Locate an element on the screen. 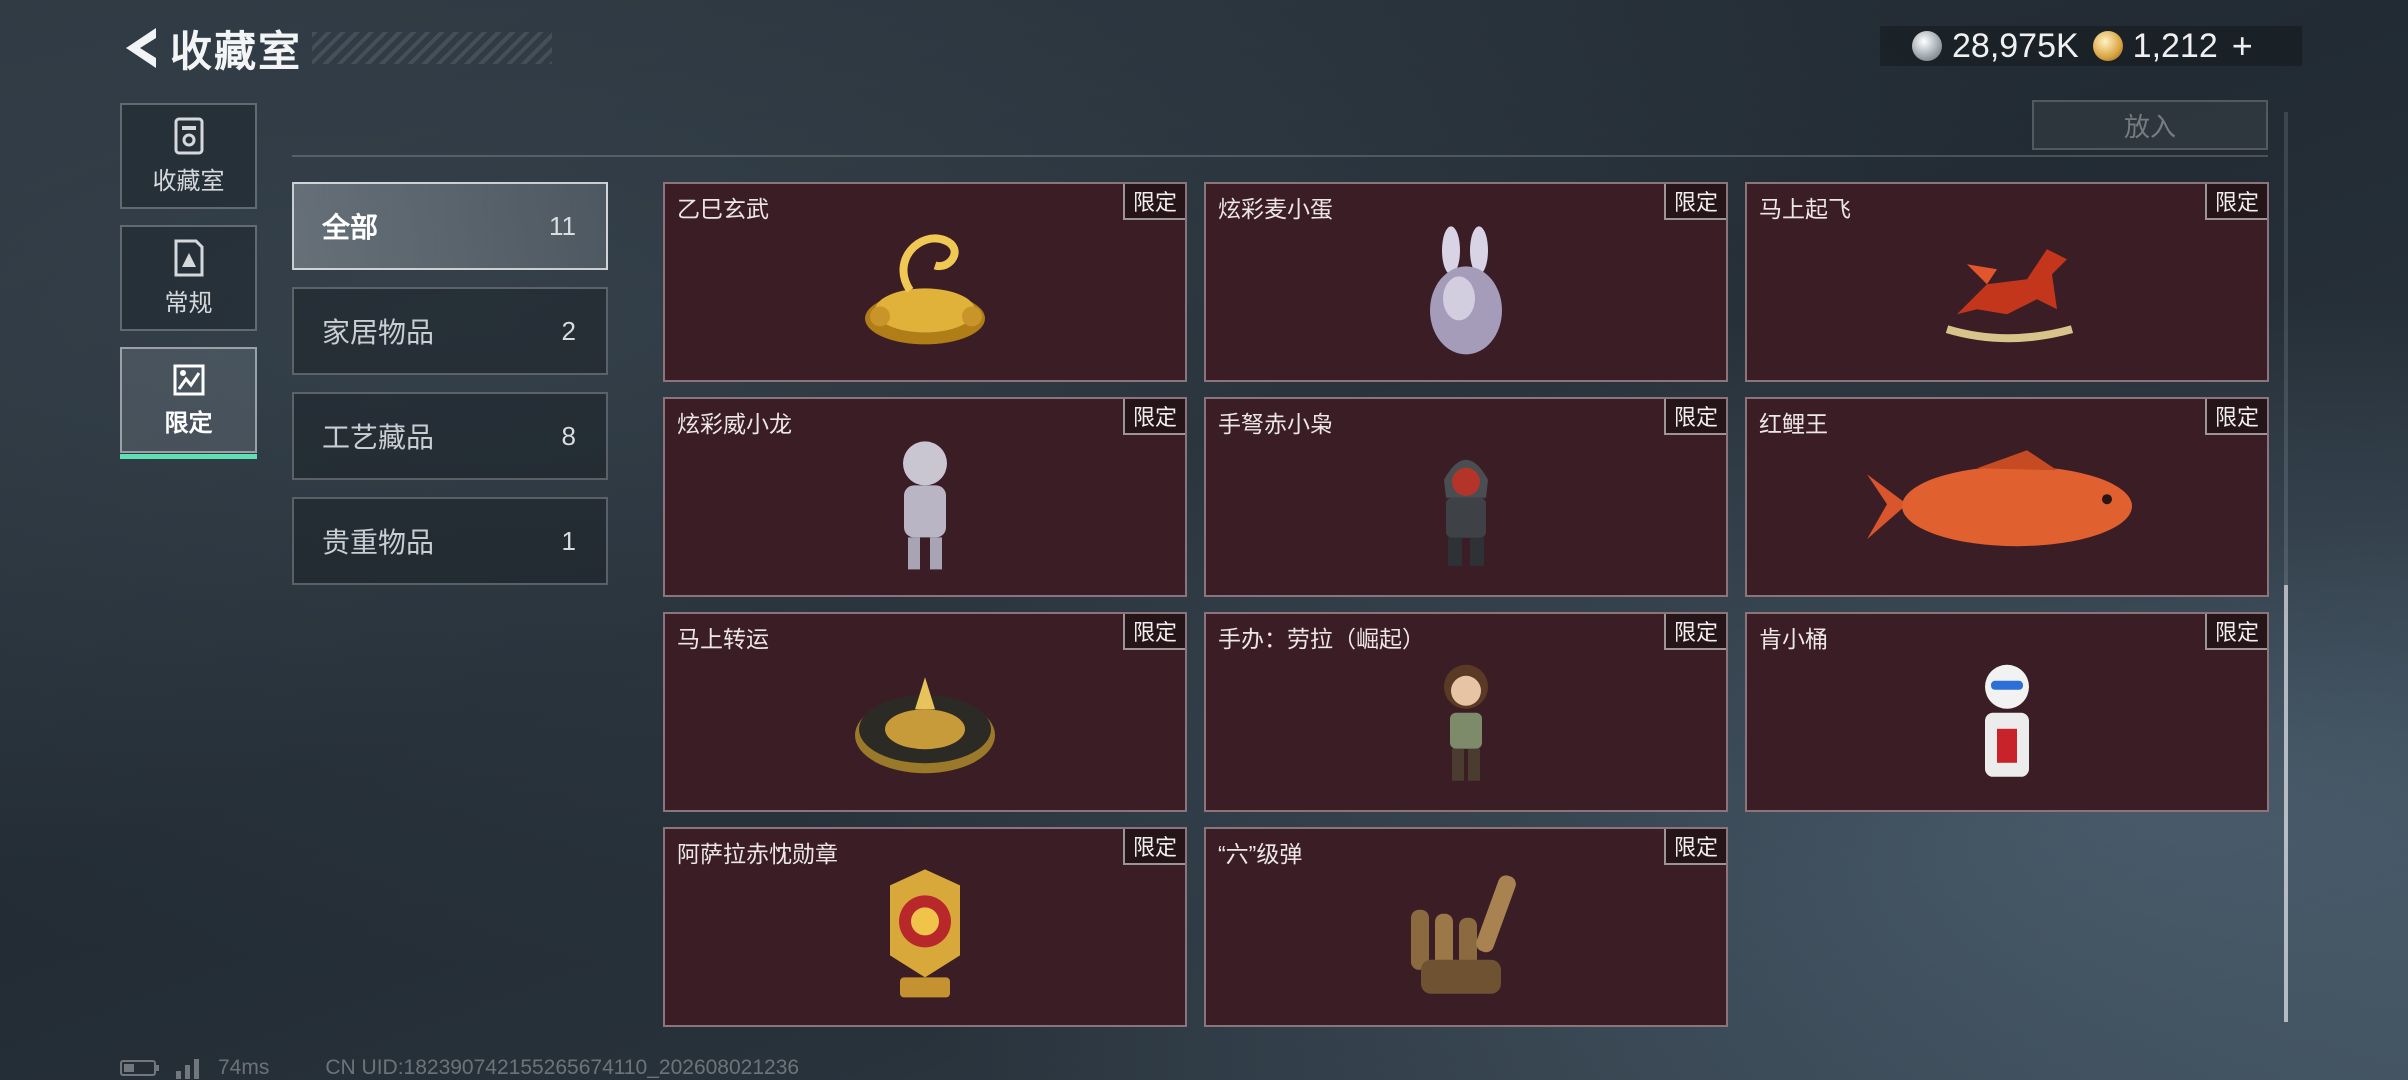  item-card: 炫彩威小龙 限定 is located at coordinates (925, 497).